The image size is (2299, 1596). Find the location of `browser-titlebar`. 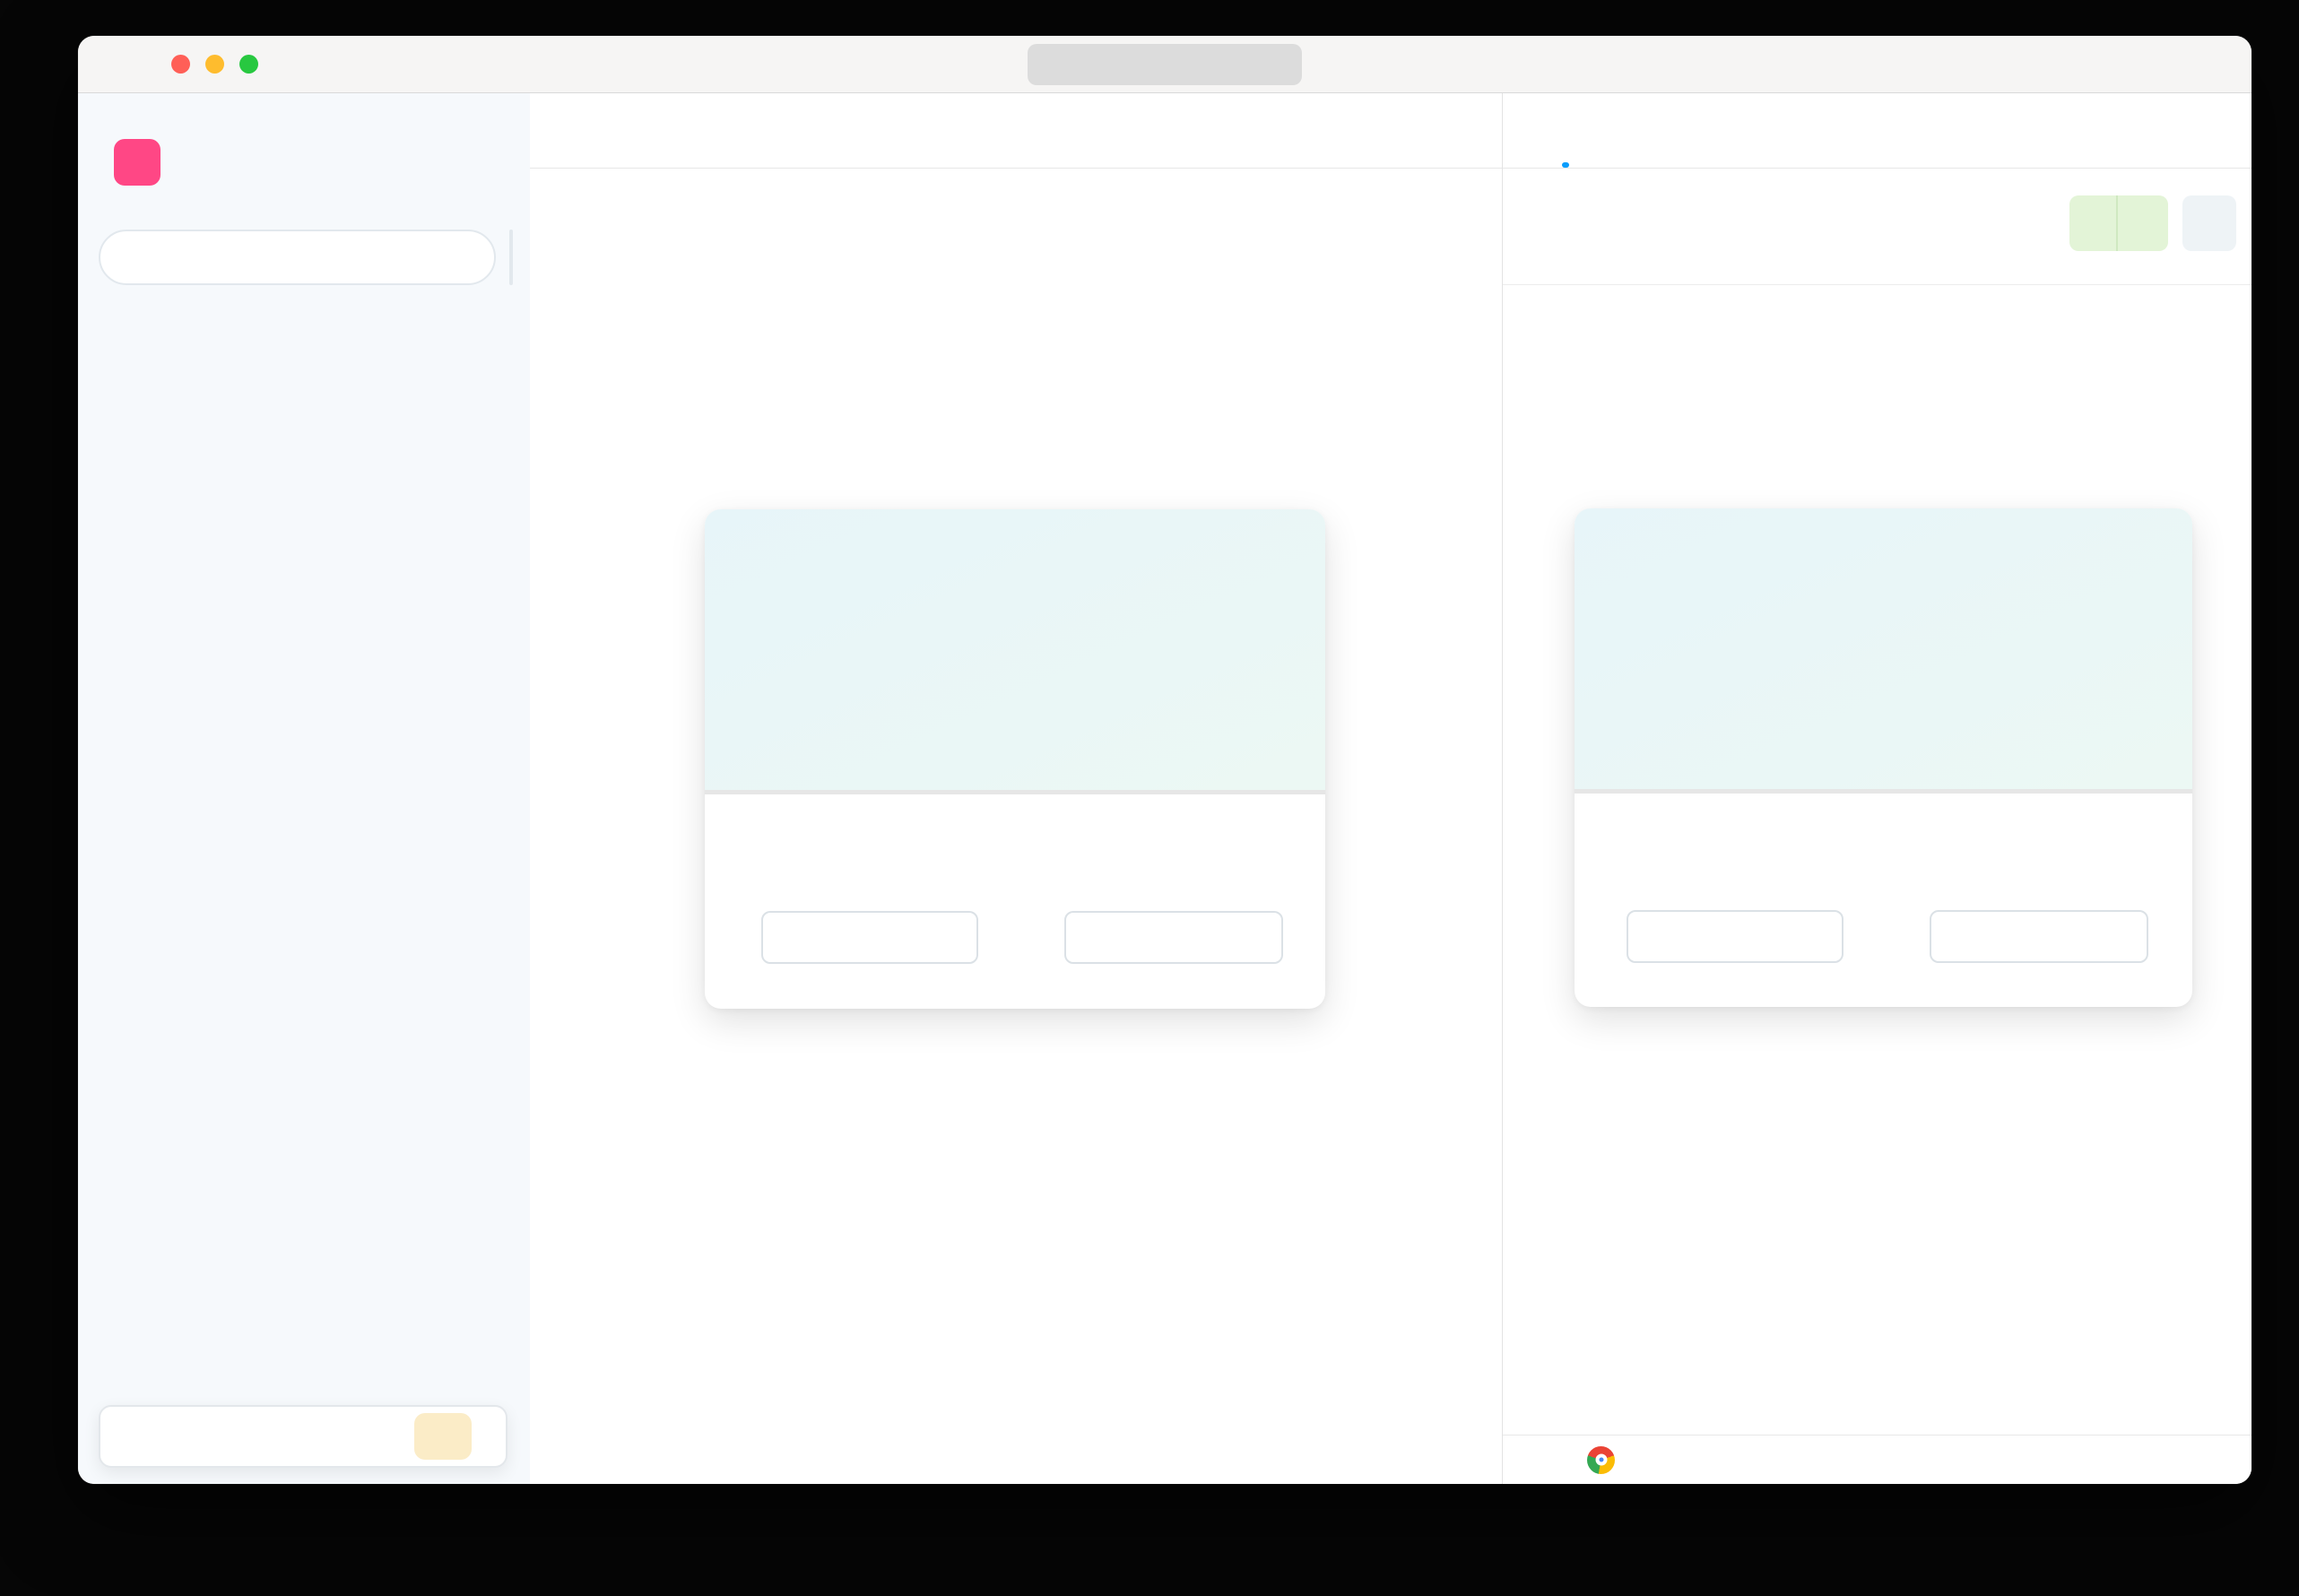

browser-titlebar is located at coordinates (1164, 64).